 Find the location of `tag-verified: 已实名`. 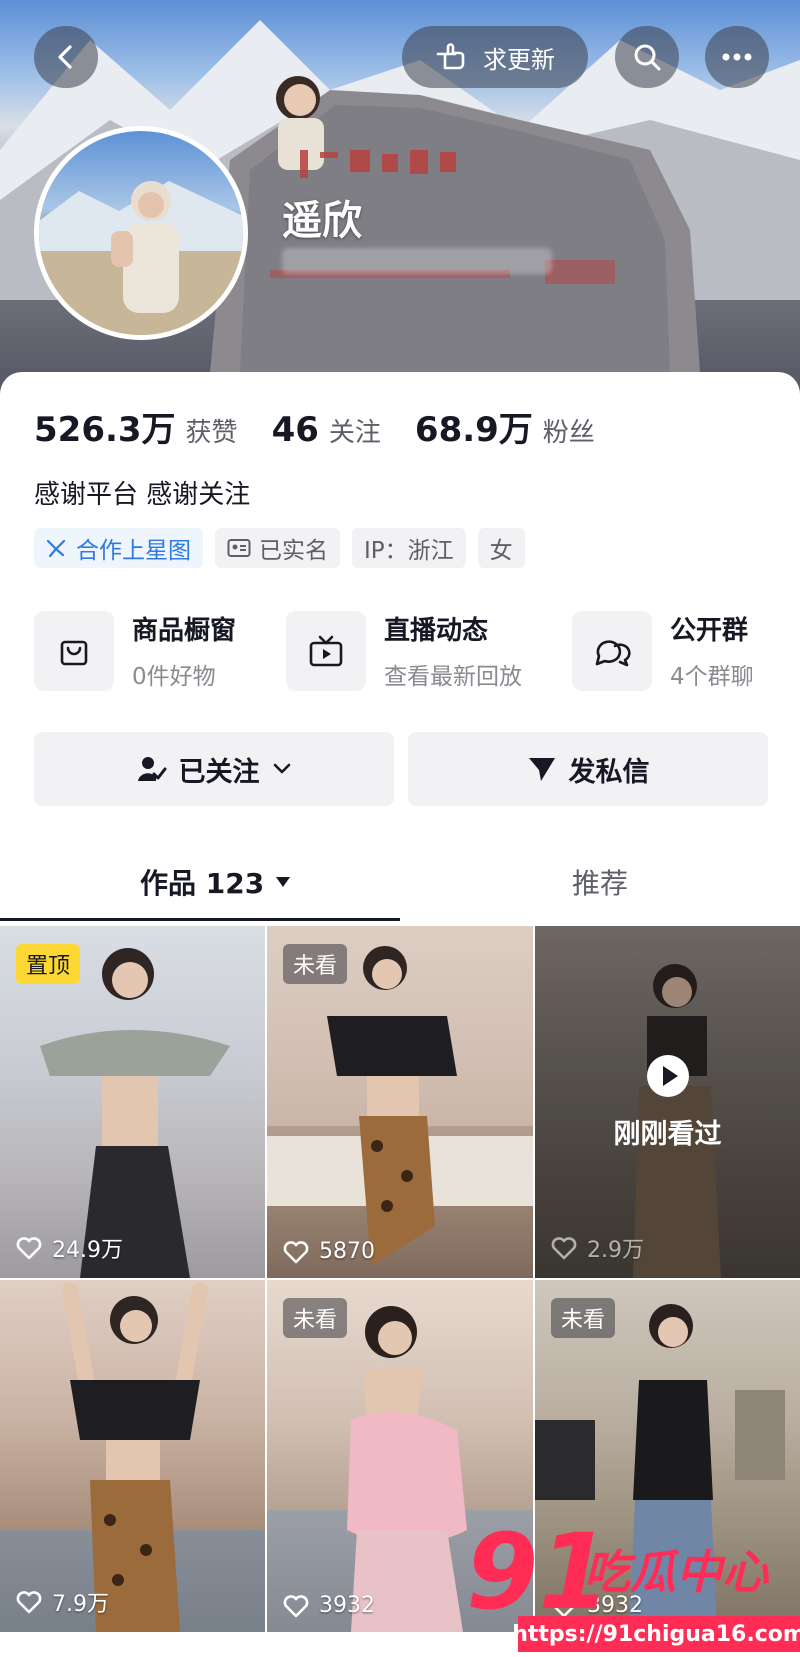

tag-verified: 已实名 is located at coordinates (277, 548).